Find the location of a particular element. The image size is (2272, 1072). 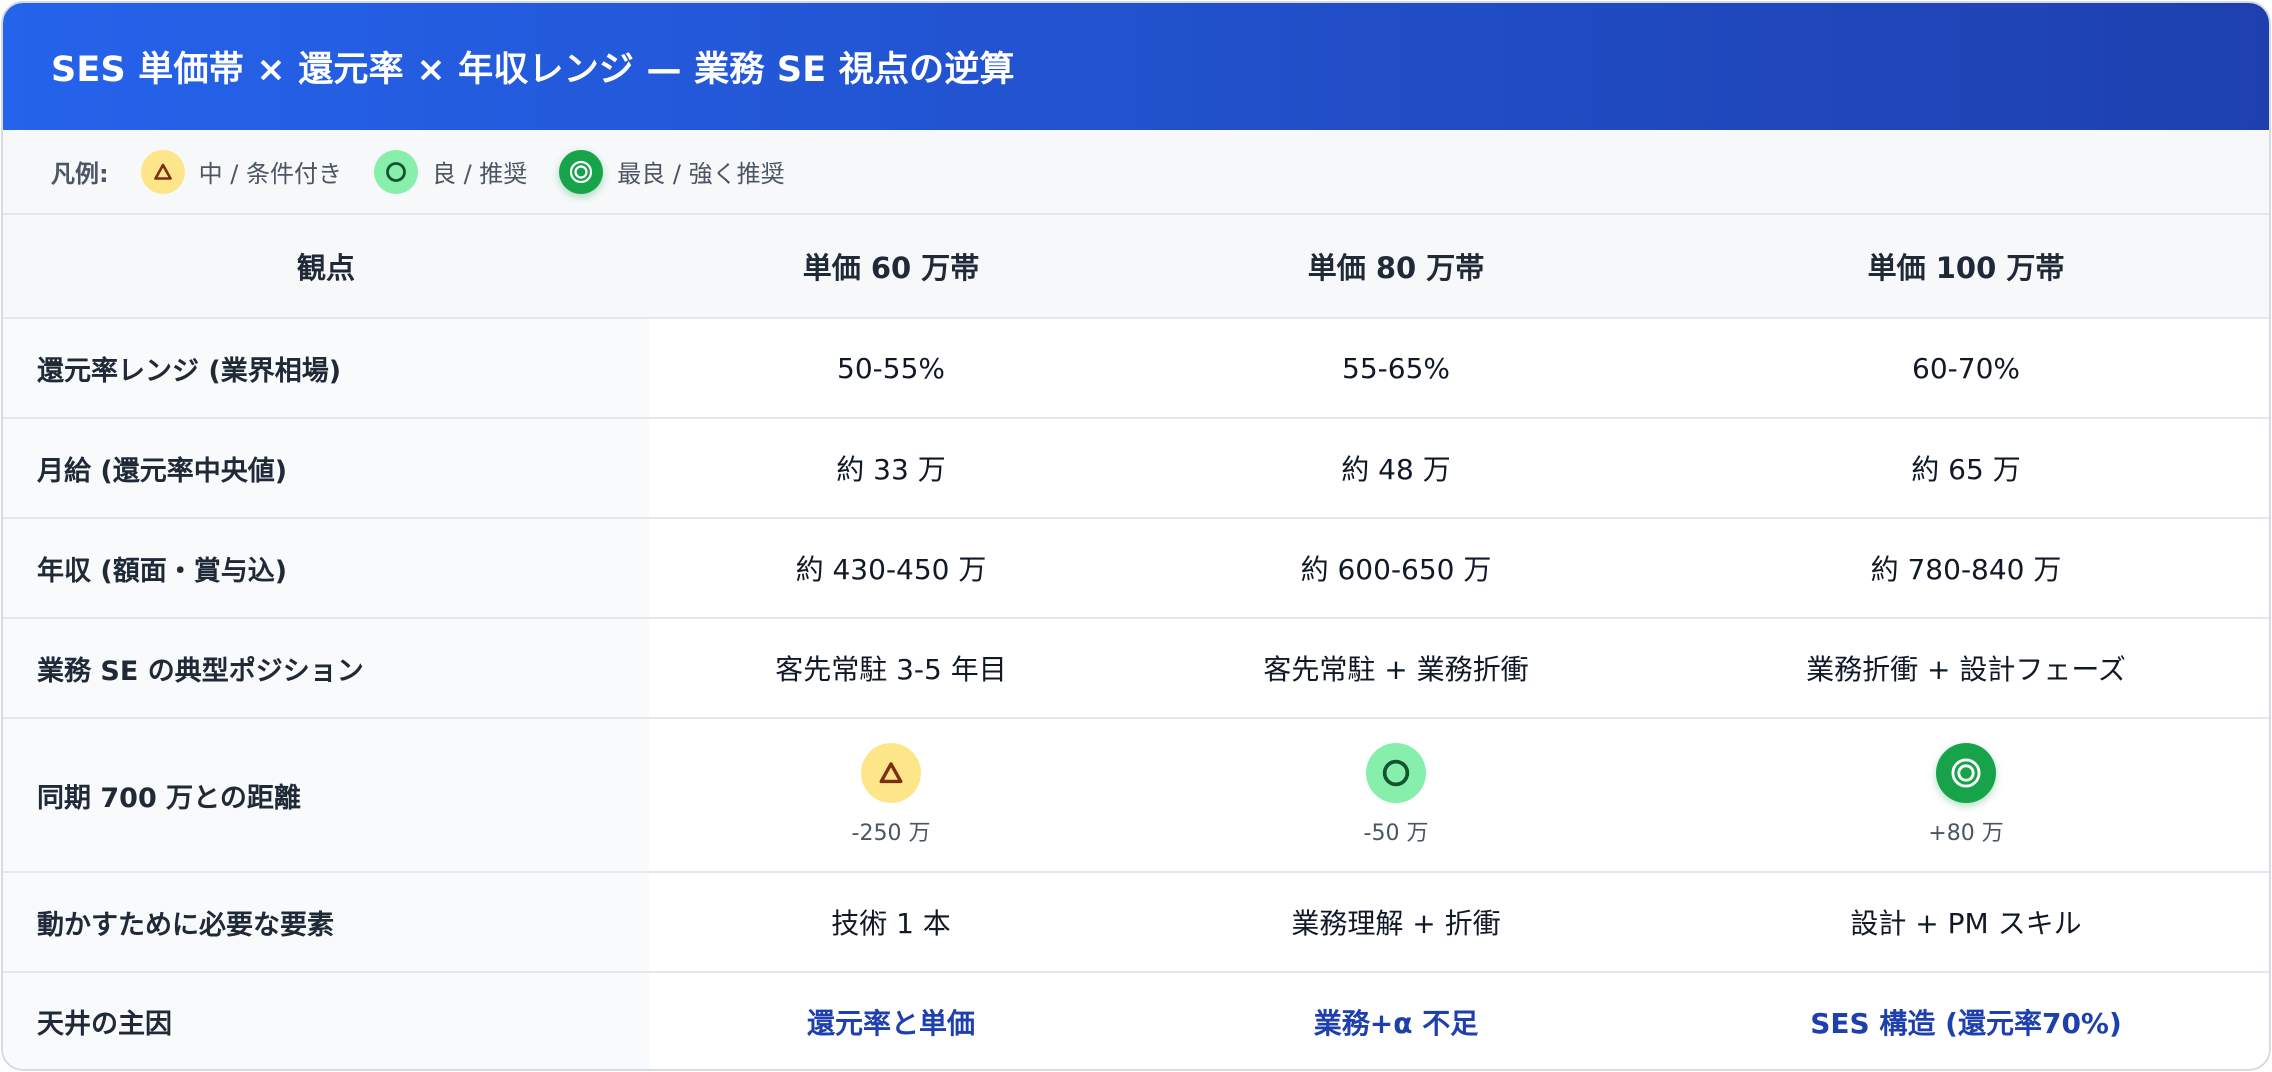

table-row: 同期 700 万との距離 -250 万 -50 万 +80 万 is located at coordinates (1136, 795).